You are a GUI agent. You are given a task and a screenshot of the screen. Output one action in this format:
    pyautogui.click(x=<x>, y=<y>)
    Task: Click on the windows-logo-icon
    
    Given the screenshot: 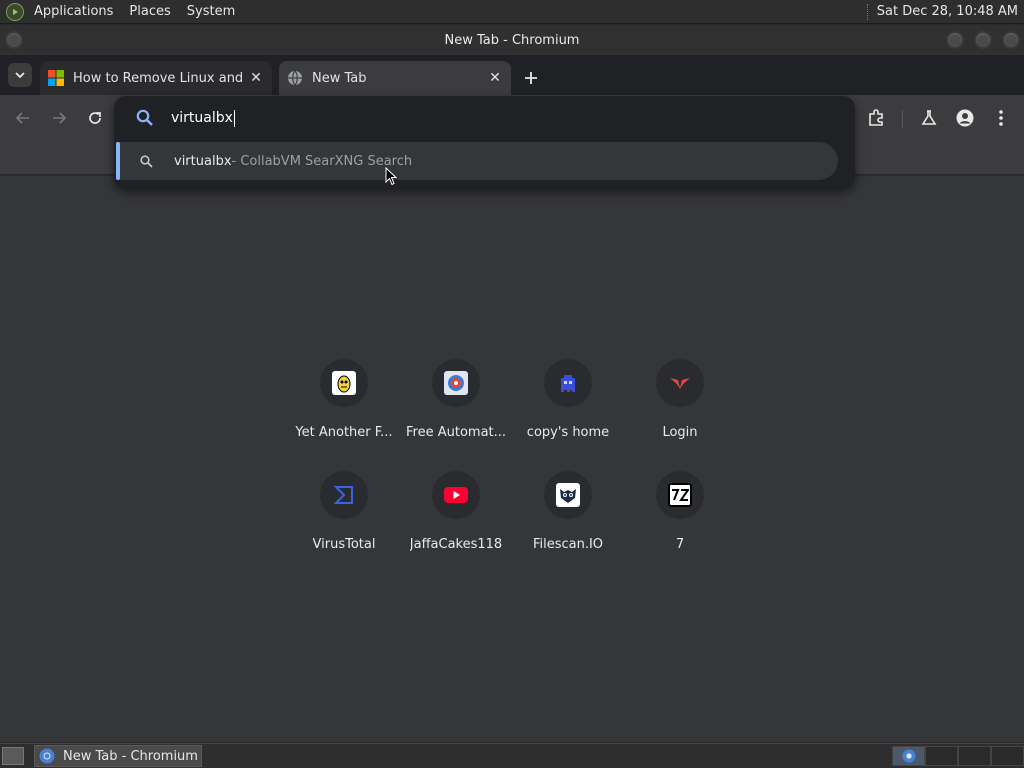 What is the action you would take?
    pyautogui.click(x=56, y=78)
    